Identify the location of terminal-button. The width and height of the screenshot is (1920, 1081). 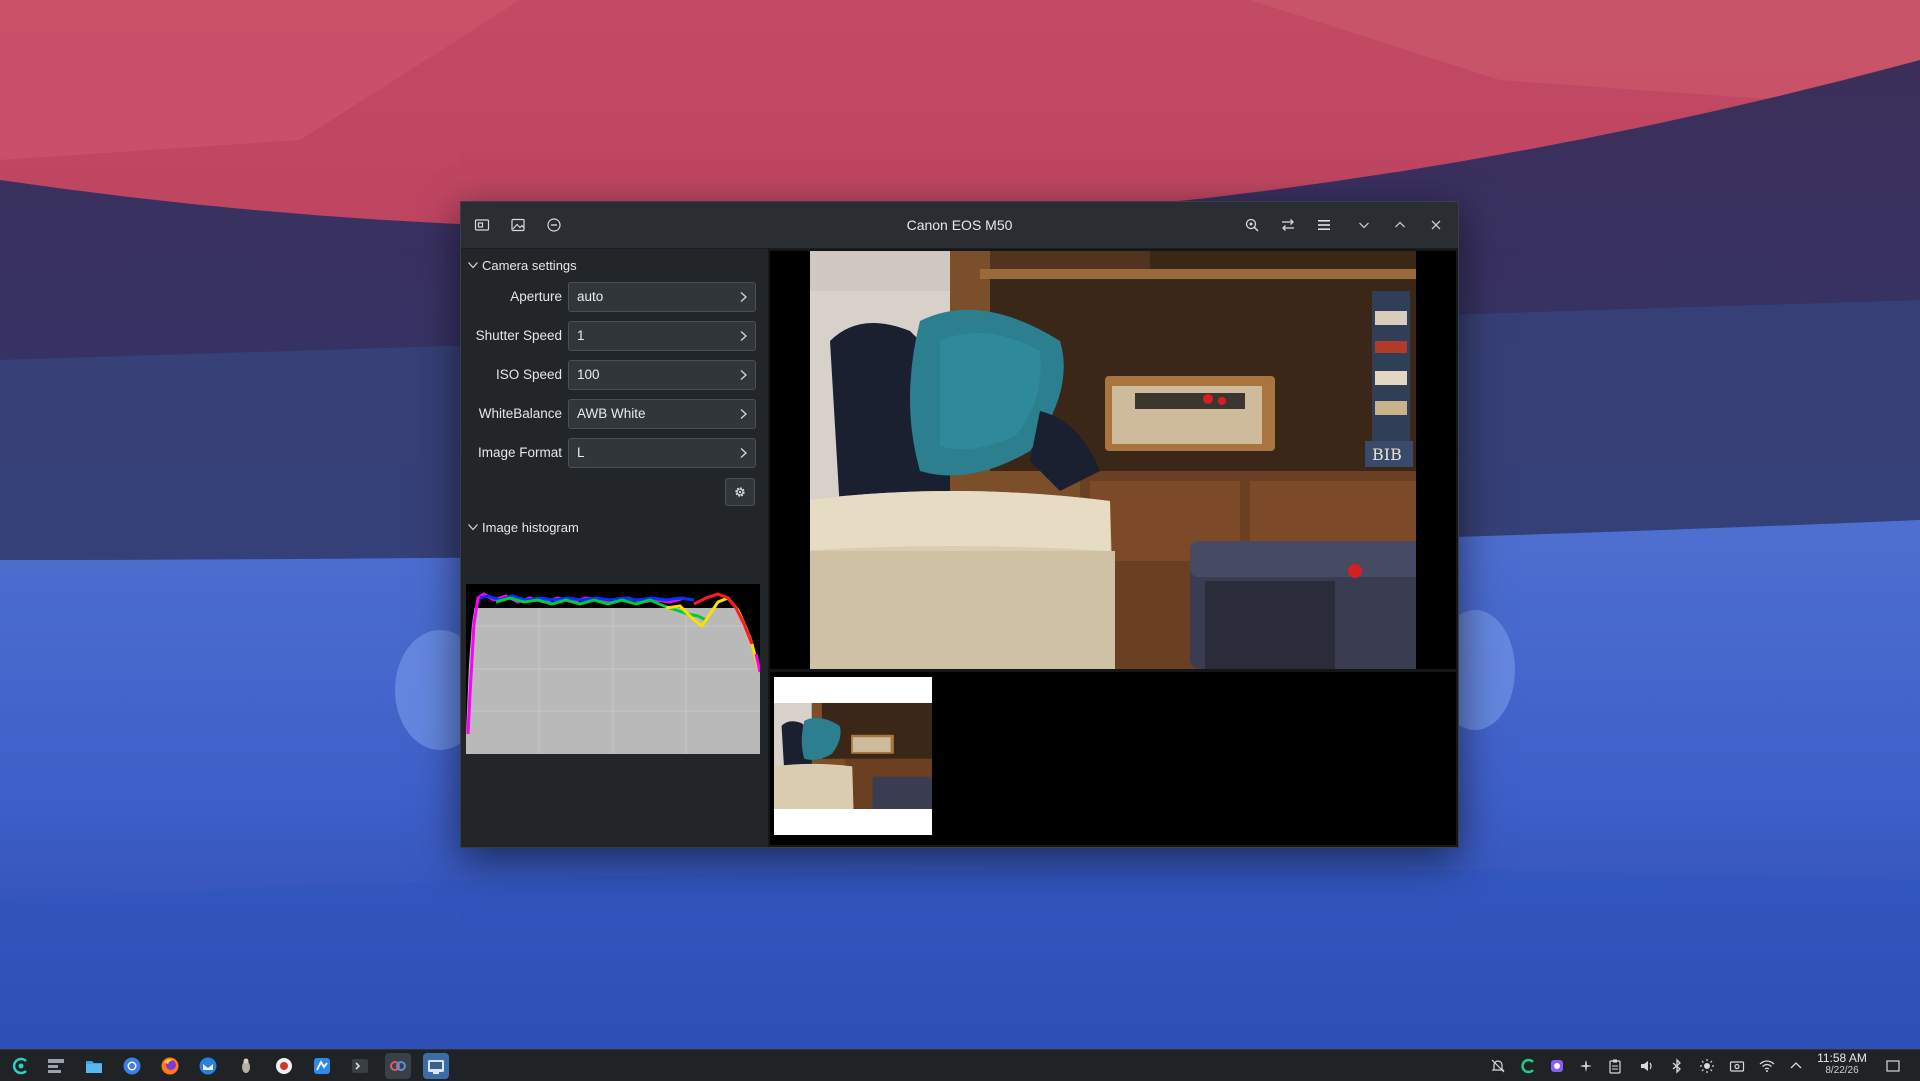
(360, 1066).